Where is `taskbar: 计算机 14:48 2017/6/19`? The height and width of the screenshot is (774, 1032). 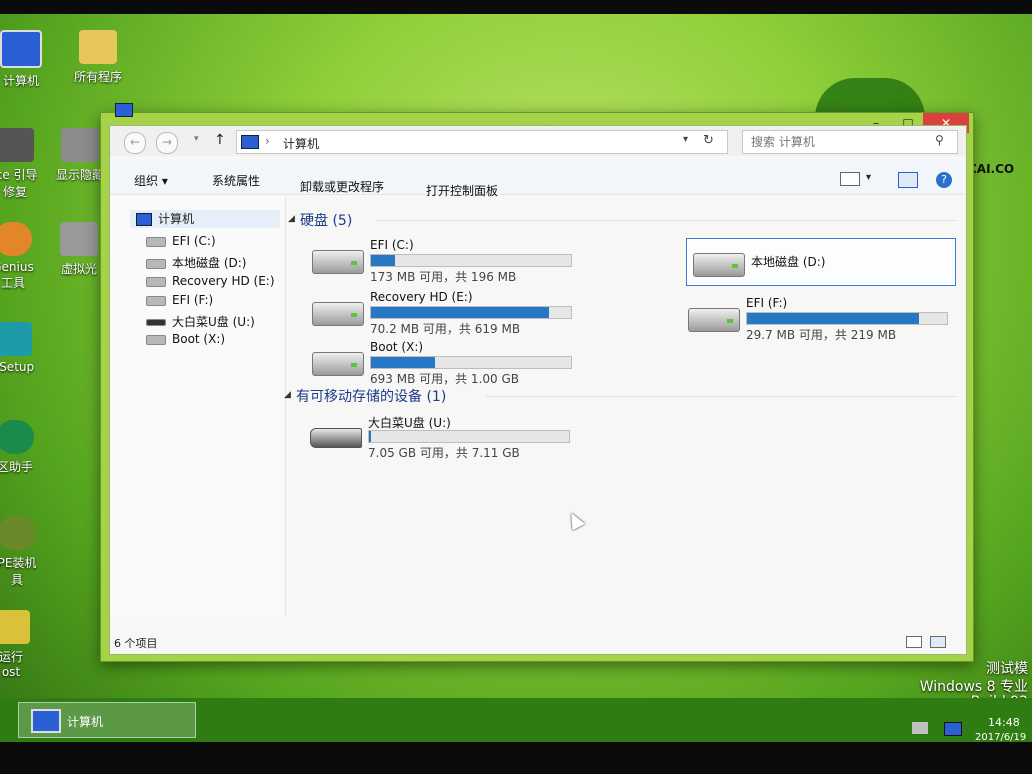 taskbar: 计算机 14:48 2017/6/19 is located at coordinates (516, 720).